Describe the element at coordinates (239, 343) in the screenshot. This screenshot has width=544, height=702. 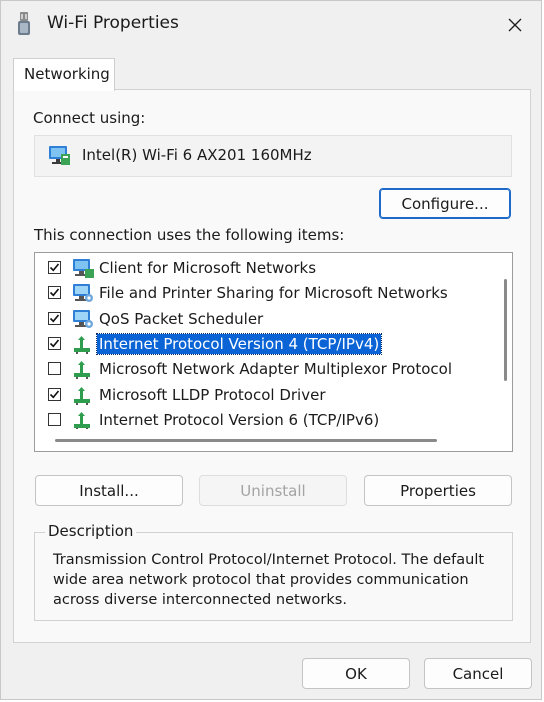
I see `item-label: Internet Protocol Version 4 (TCP/IPv4)` at that location.